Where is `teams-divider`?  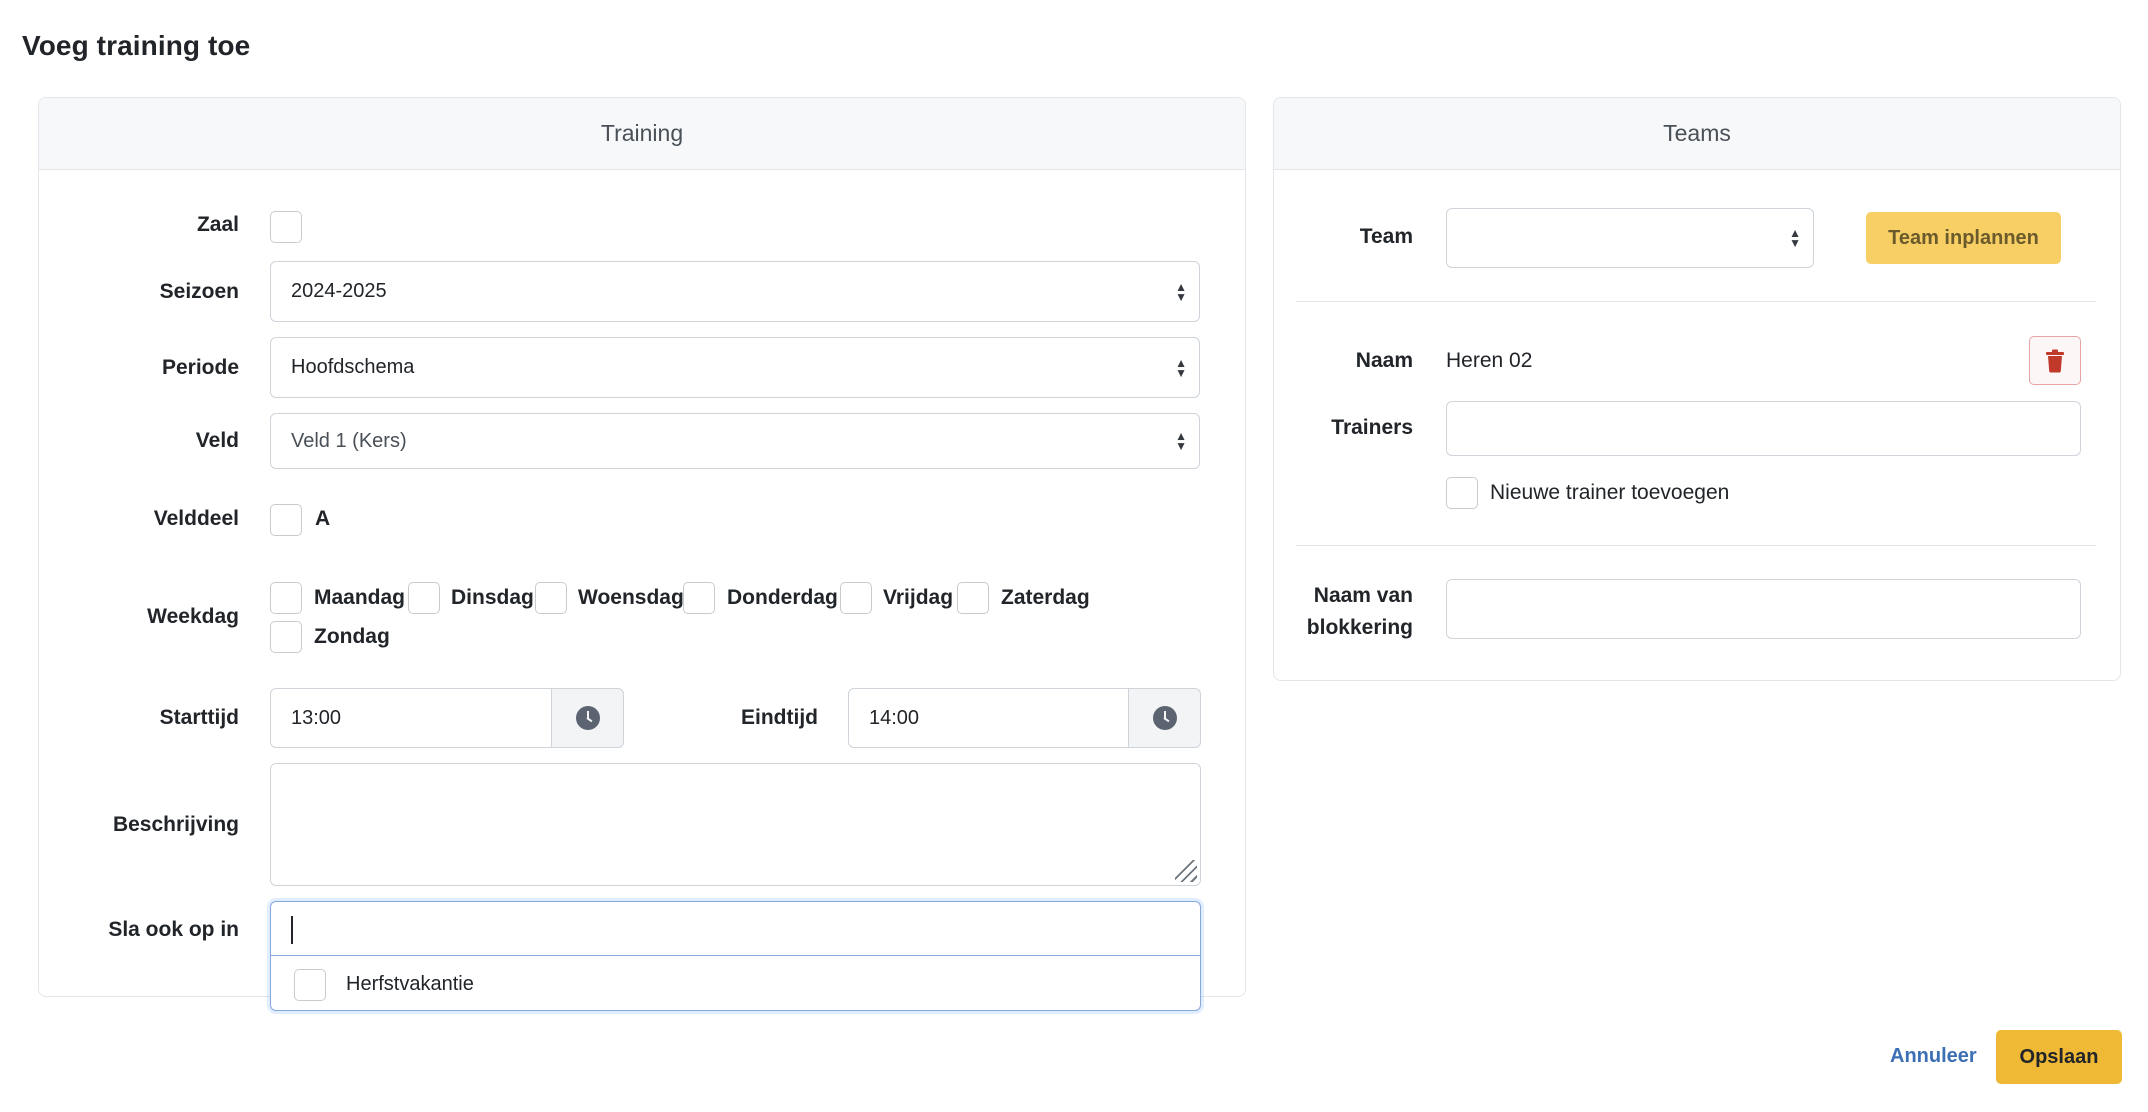 teams-divider is located at coordinates (1696, 301).